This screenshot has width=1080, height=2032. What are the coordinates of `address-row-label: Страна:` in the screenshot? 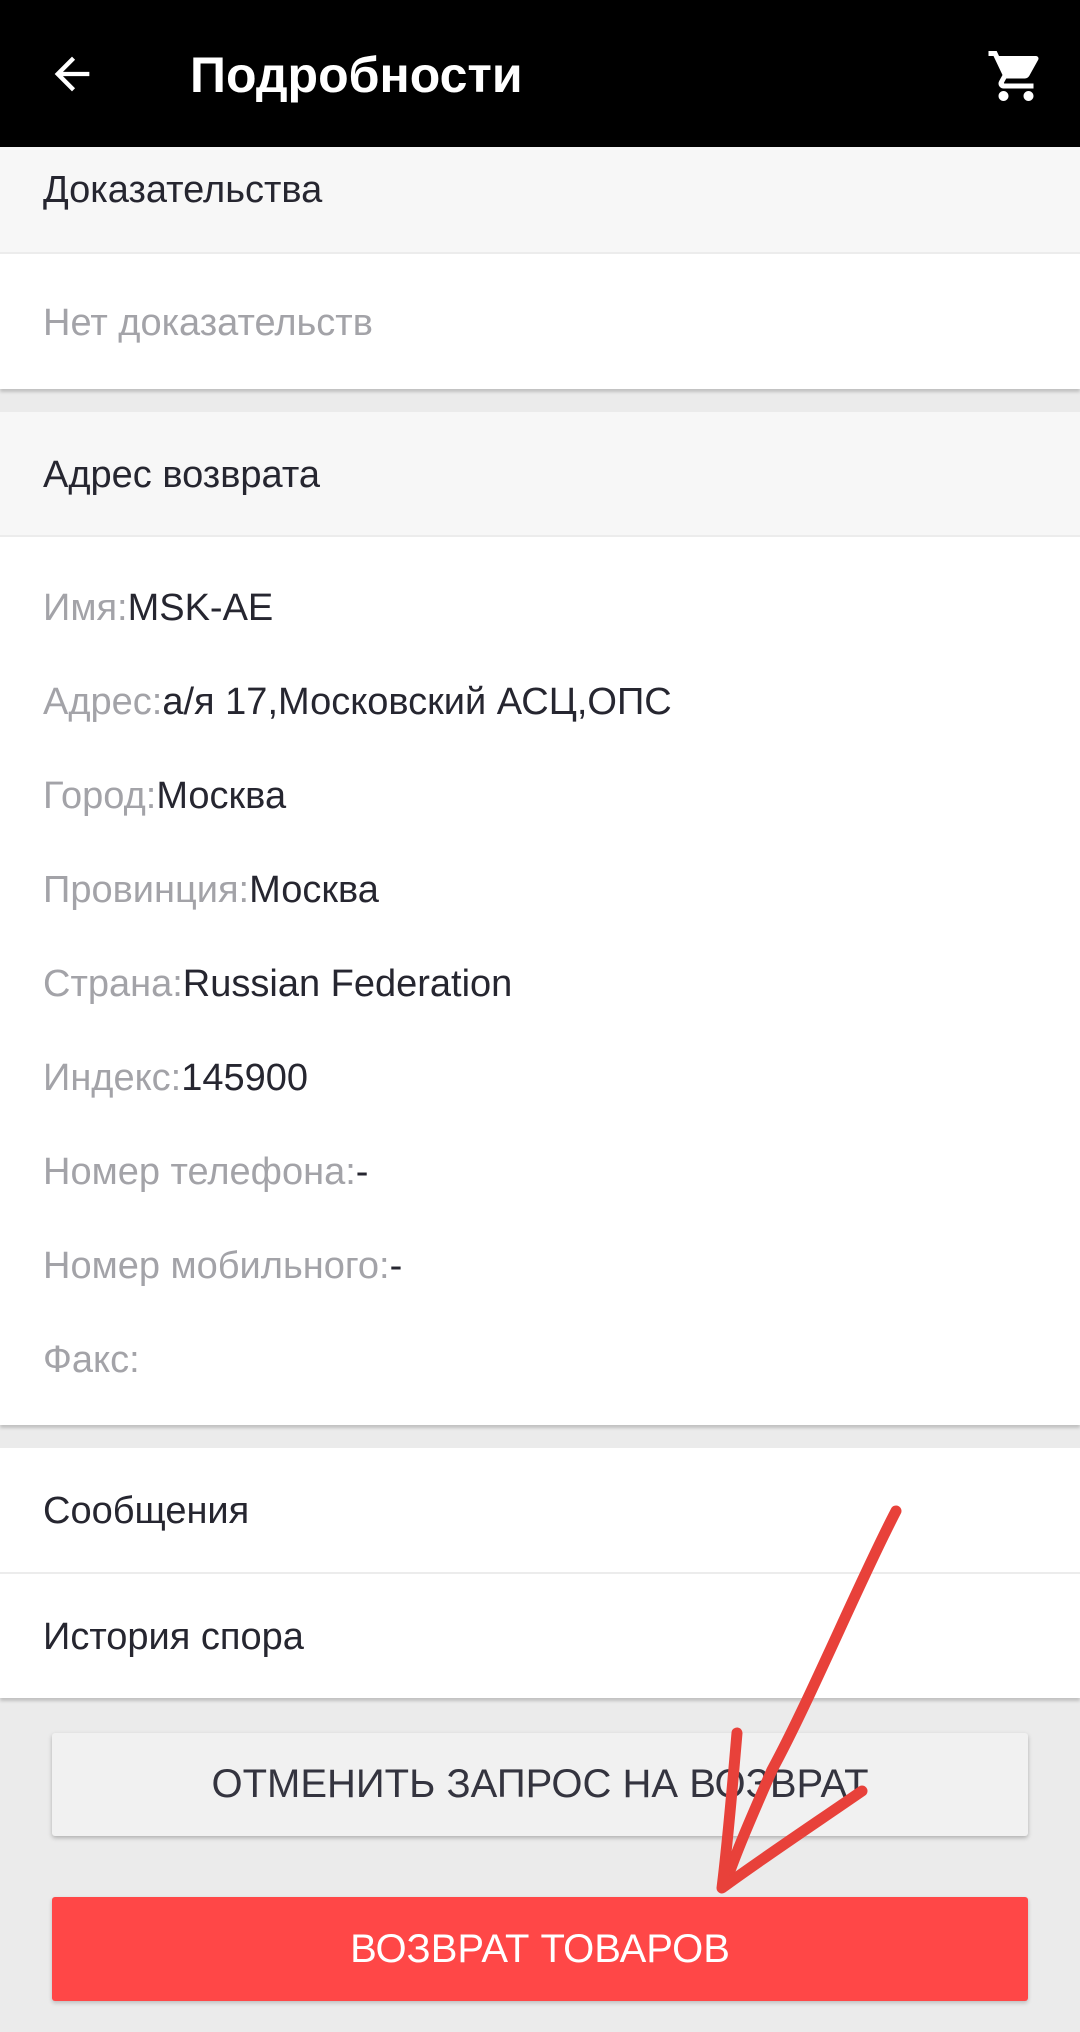 It's located at (113, 984).